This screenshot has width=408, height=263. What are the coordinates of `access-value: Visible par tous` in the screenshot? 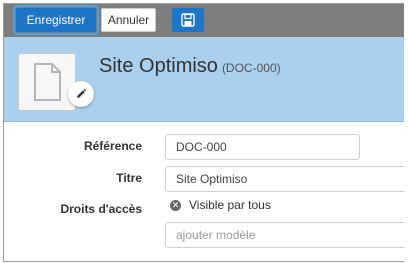 It's located at (230, 205).